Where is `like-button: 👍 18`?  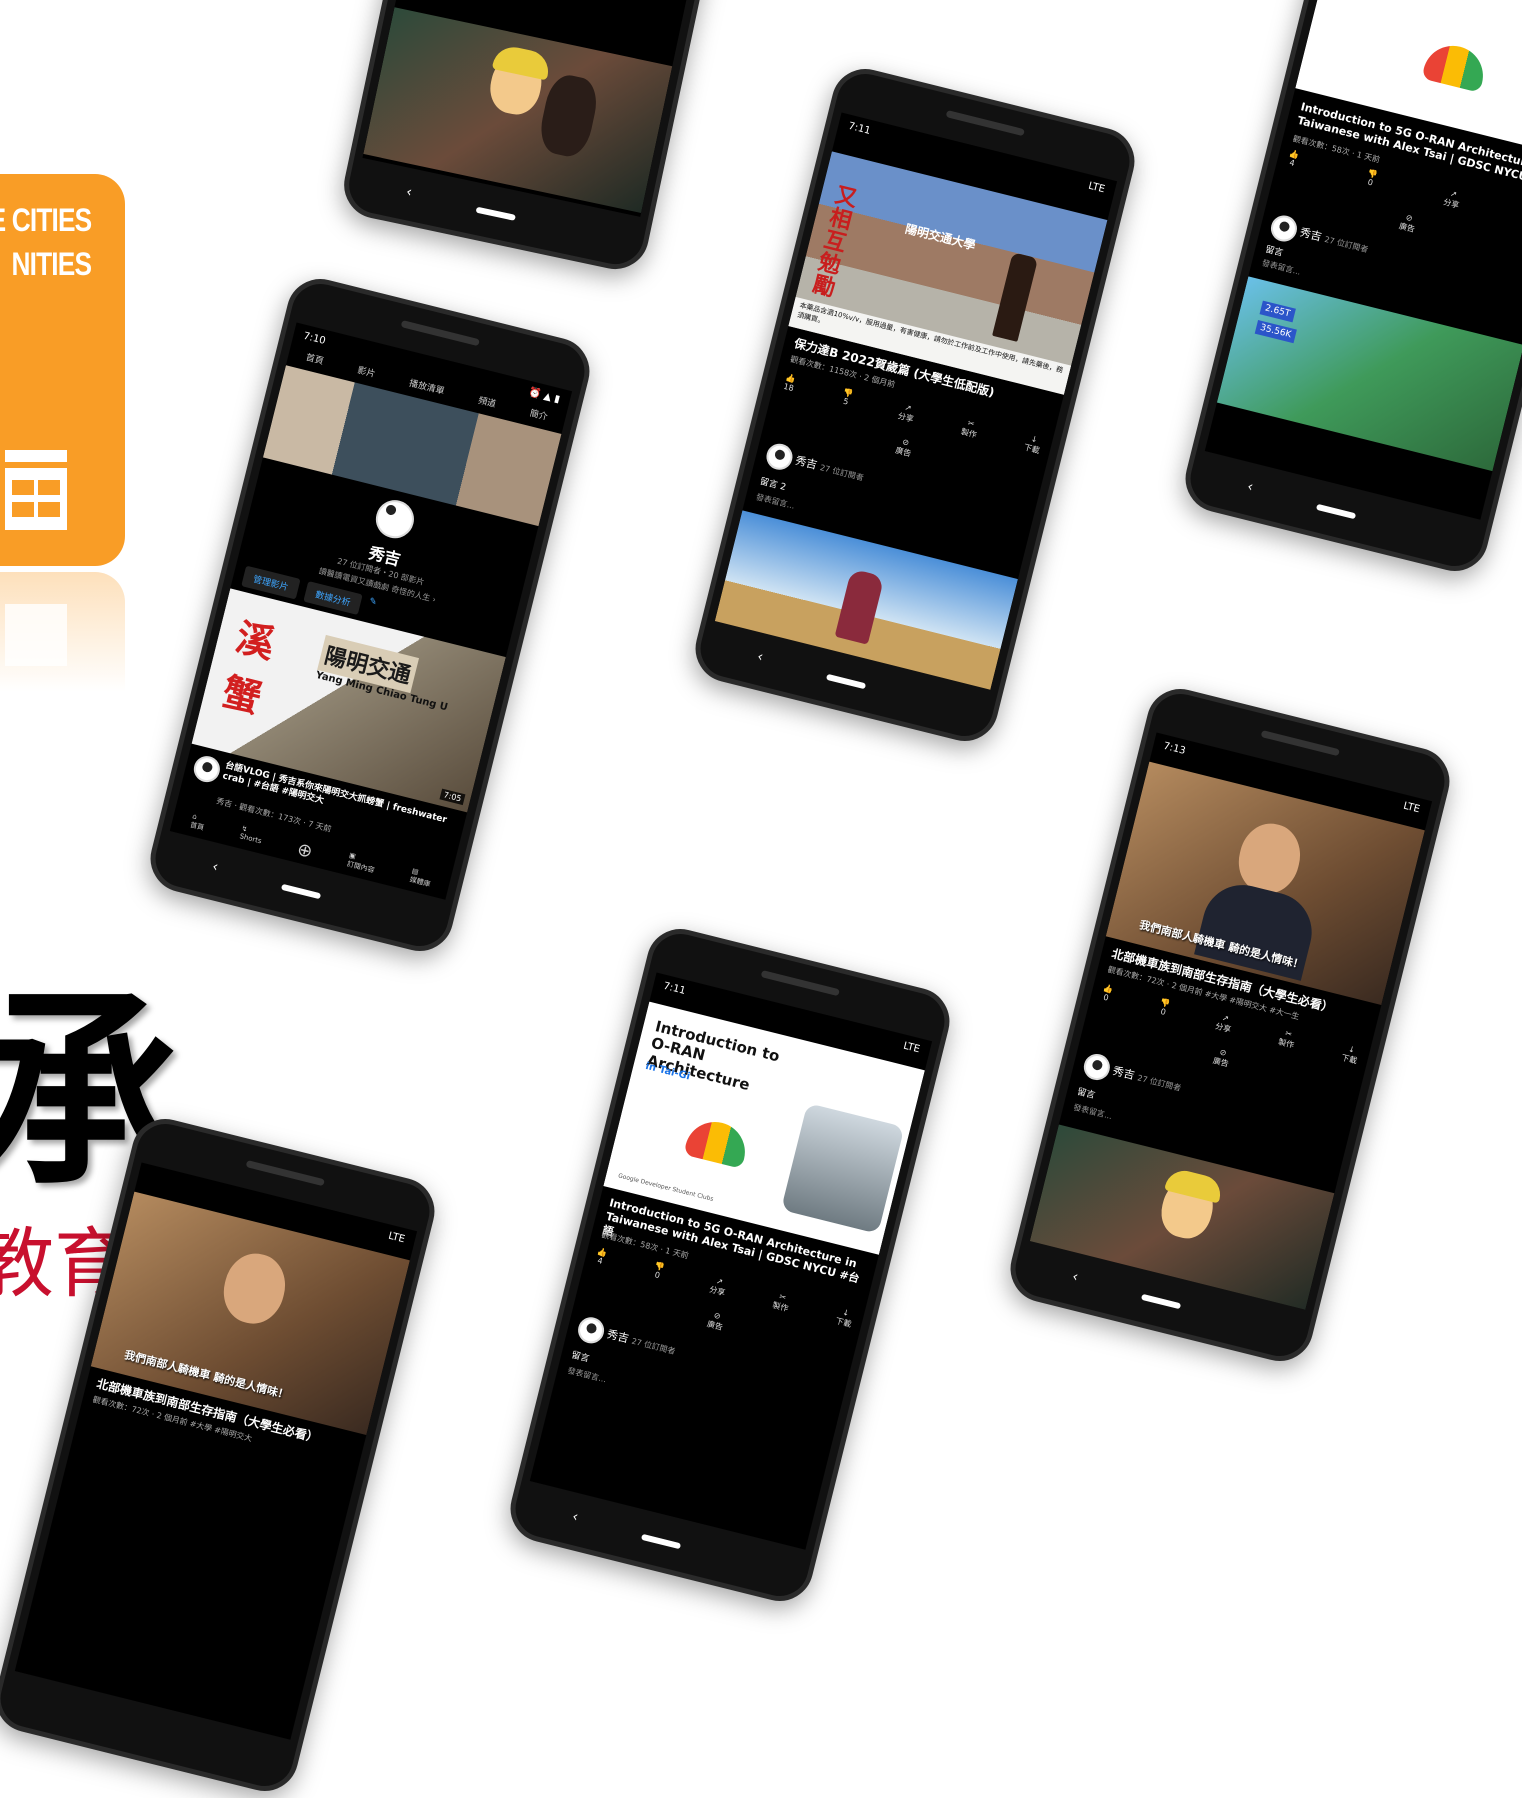
like-button: 👍 18 is located at coordinates (789, 384).